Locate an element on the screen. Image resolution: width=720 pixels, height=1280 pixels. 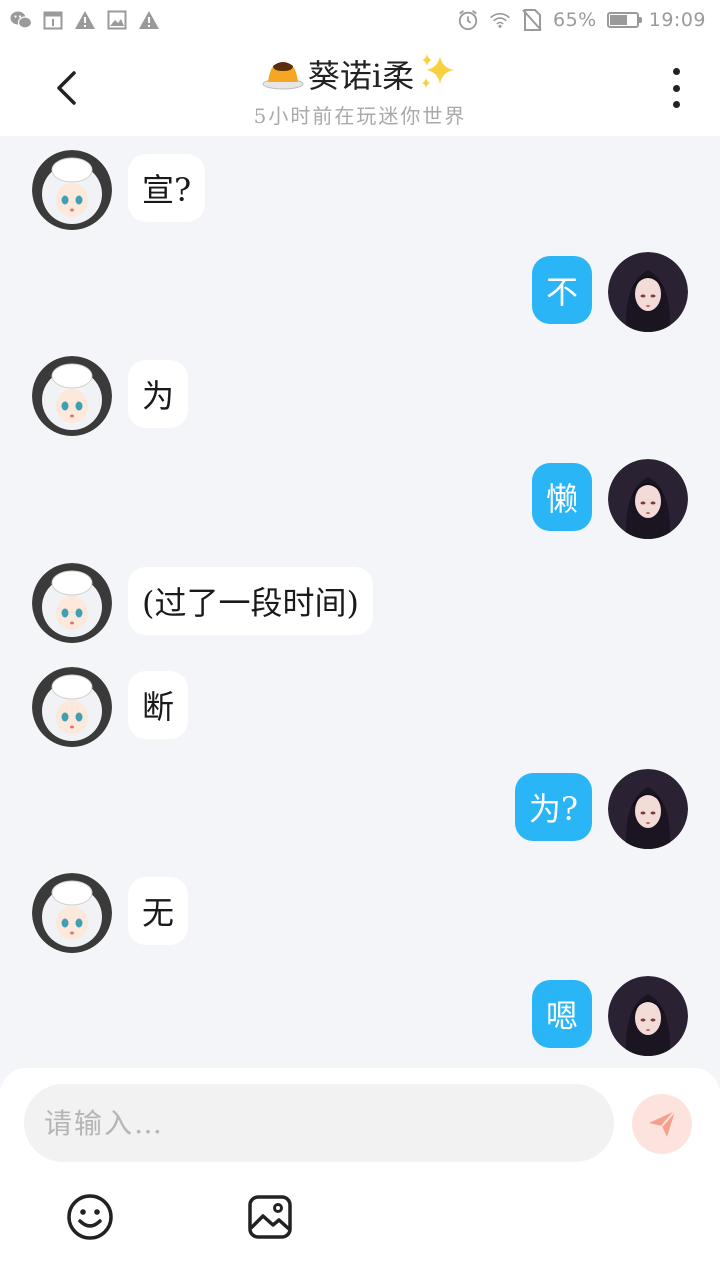
chat-header: 葵诺i柔 5小时前在玩迷你世界 is located at coordinates (360, 88).